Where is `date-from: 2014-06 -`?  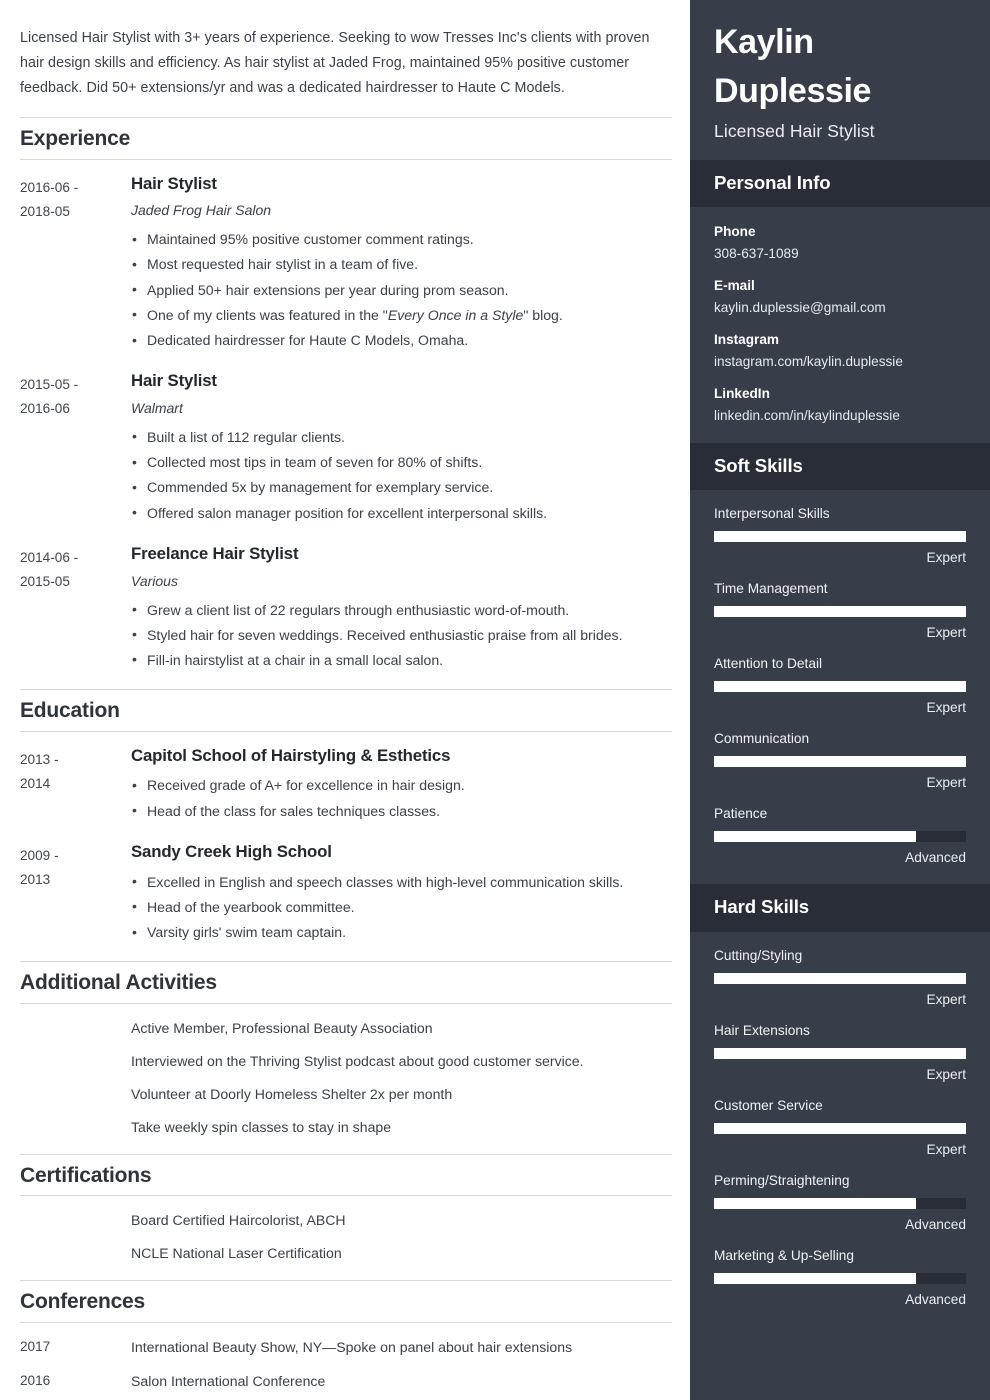 date-from: 2014-06 - is located at coordinates (49, 557).